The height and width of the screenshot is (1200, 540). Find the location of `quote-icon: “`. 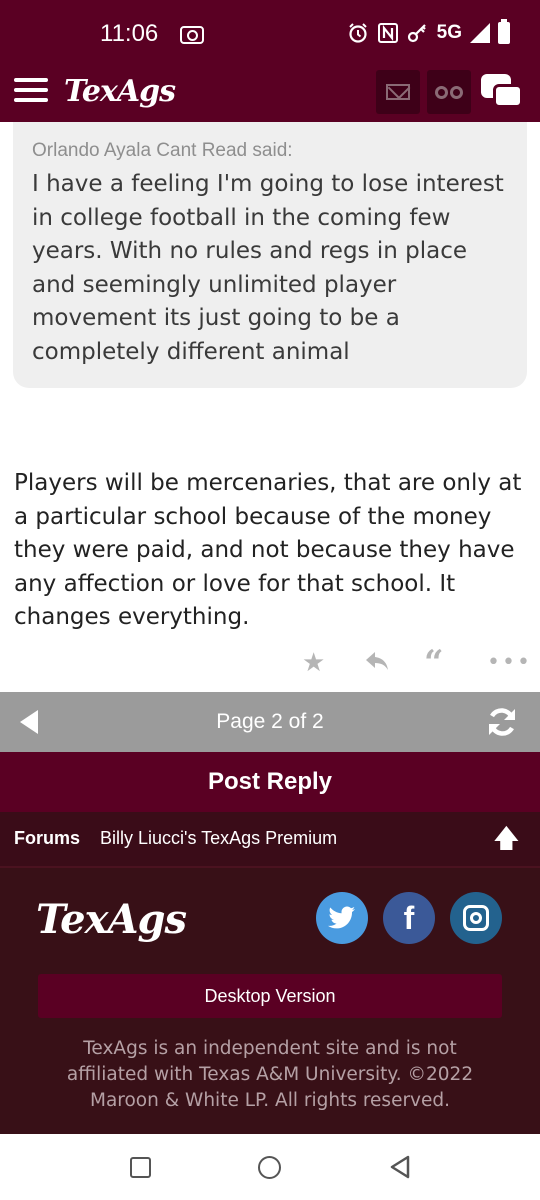

quote-icon: “ is located at coordinates (434, 663).